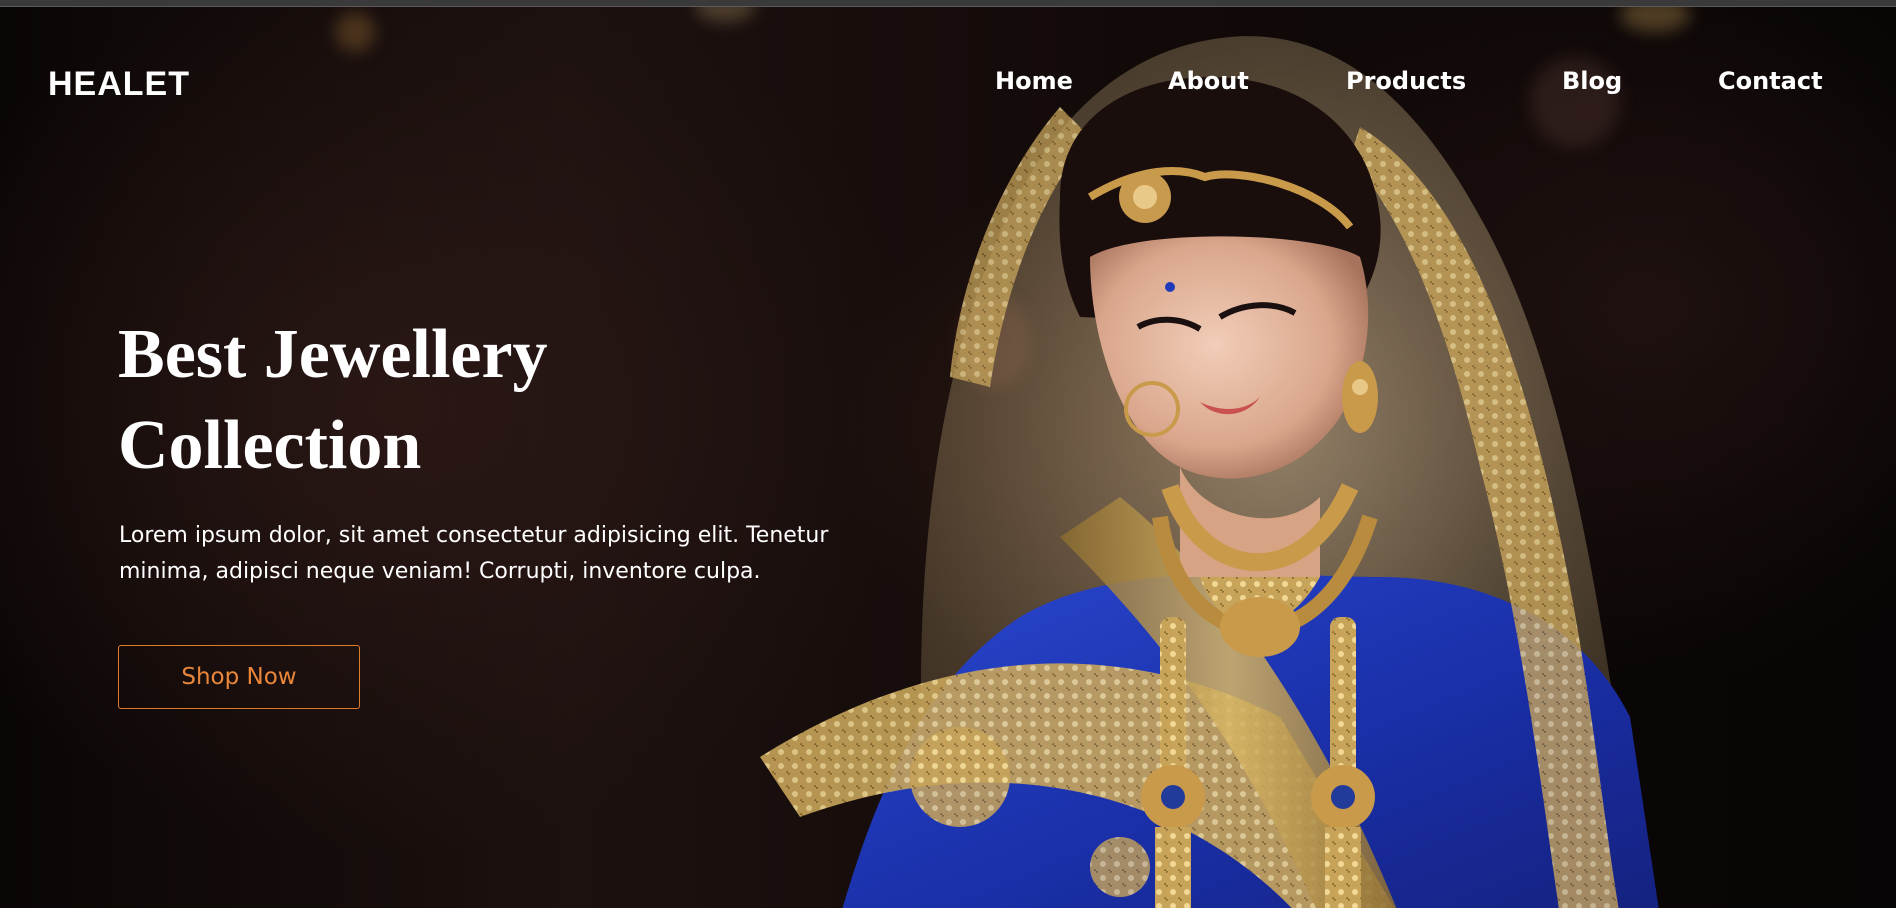 The image size is (1896, 908). Describe the element at coordinates (1208, 81) in the screenshot. I see `nav-link-about: About` at that location.